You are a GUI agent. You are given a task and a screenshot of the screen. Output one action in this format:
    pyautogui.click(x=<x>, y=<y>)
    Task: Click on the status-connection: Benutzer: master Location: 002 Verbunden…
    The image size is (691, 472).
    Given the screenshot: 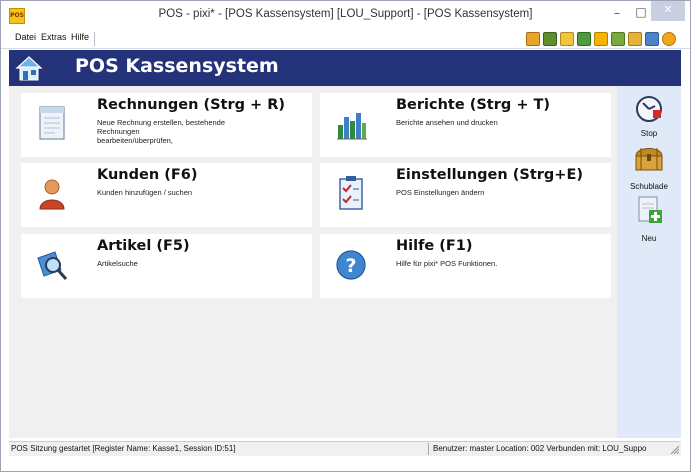 What is the action you would take?
    pyautogui.click(x=540, y=448)
    